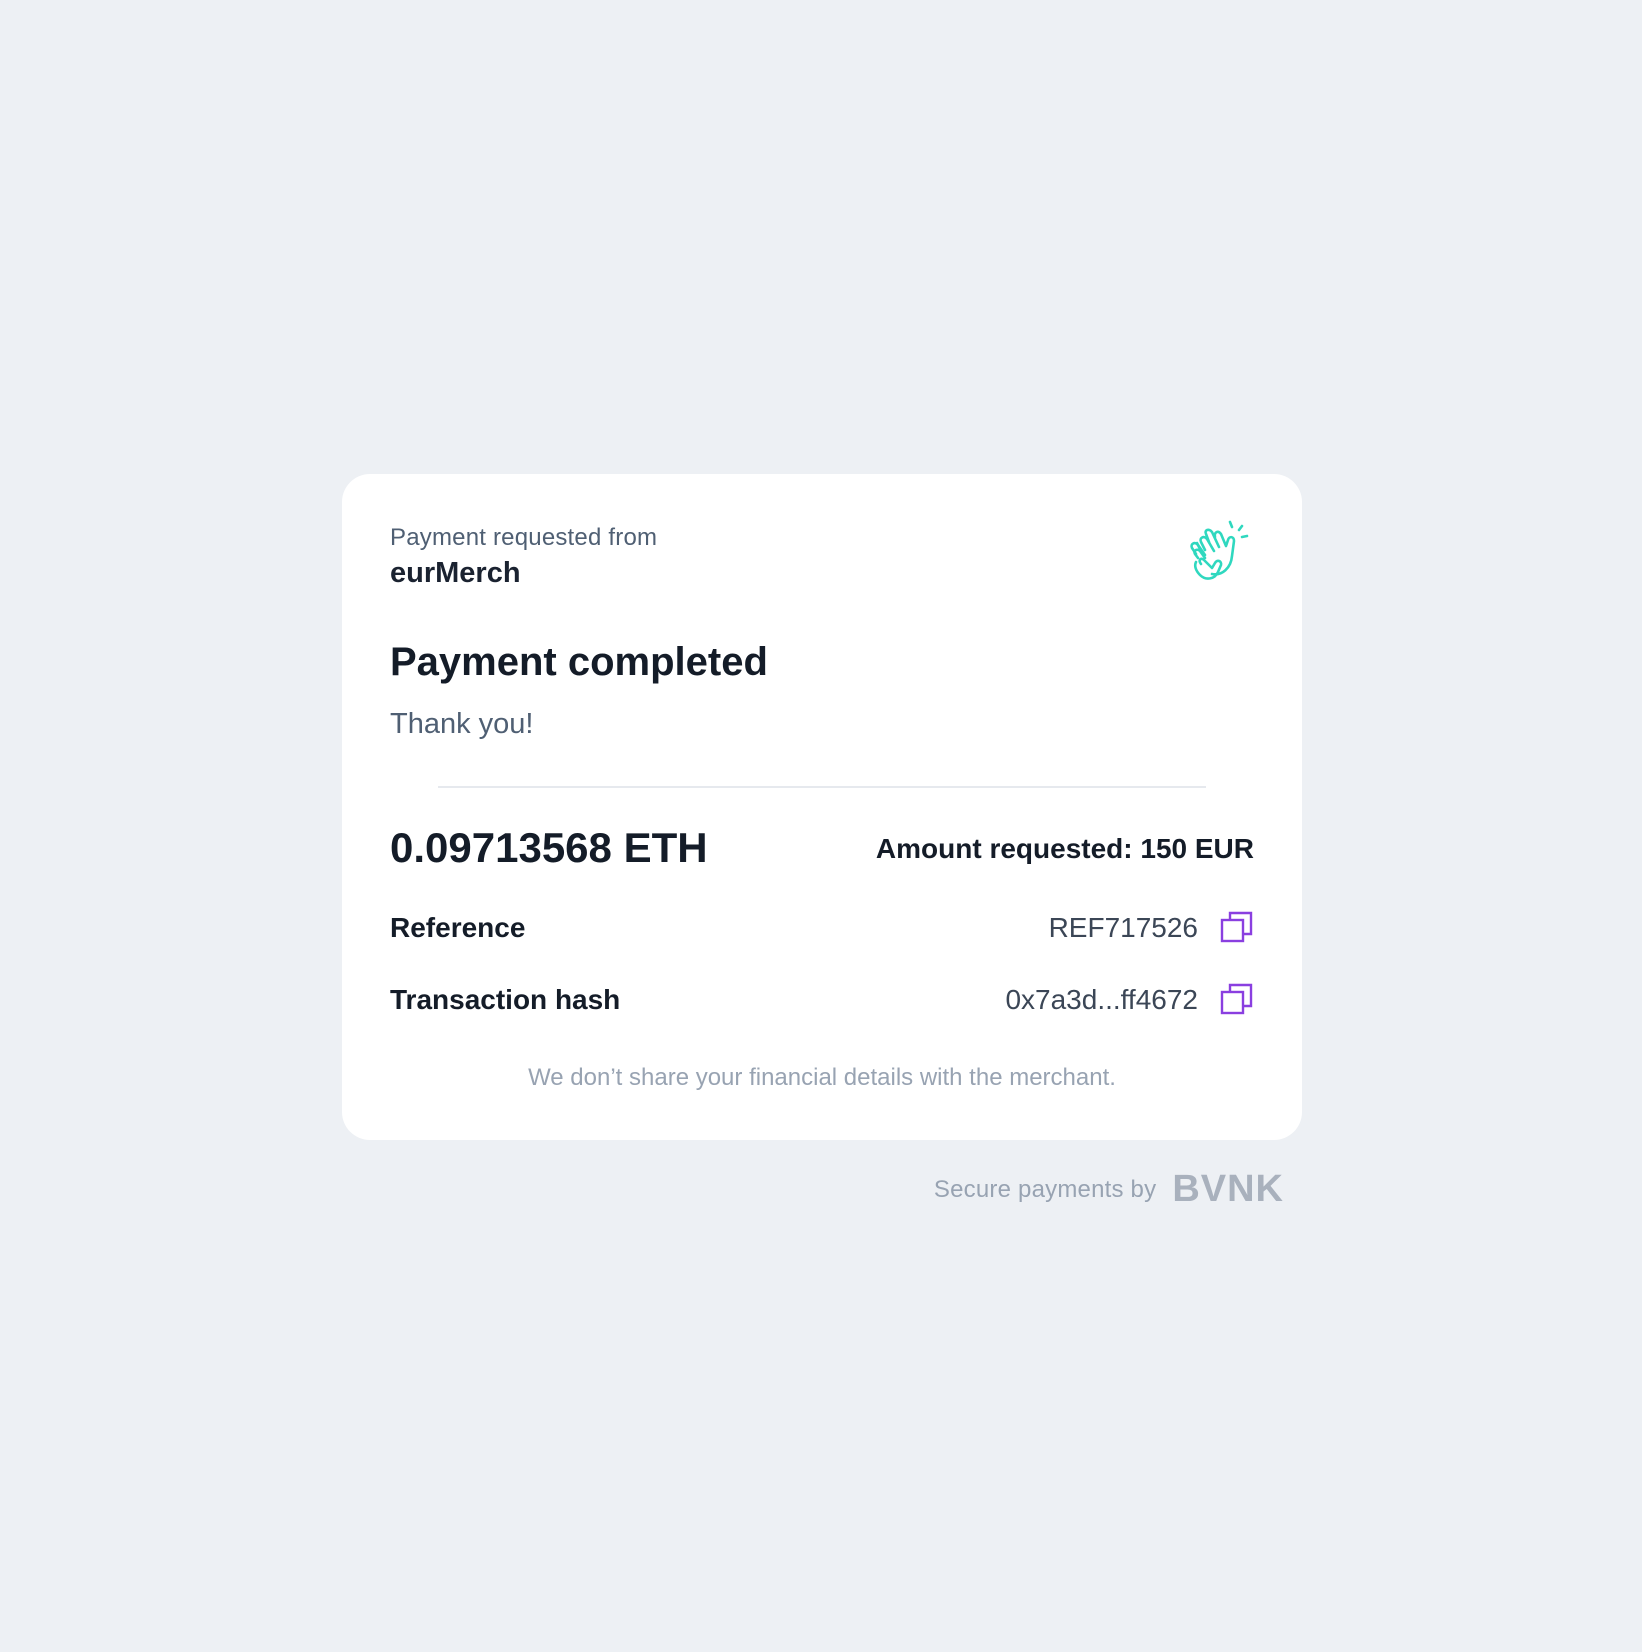 The image size is (1642, 1652). What do you see at coordinates (1064, 848) in the screenshot?
I see `amount-requested: Amount requested: 150 EUR` at bounding box center [1064, 848].